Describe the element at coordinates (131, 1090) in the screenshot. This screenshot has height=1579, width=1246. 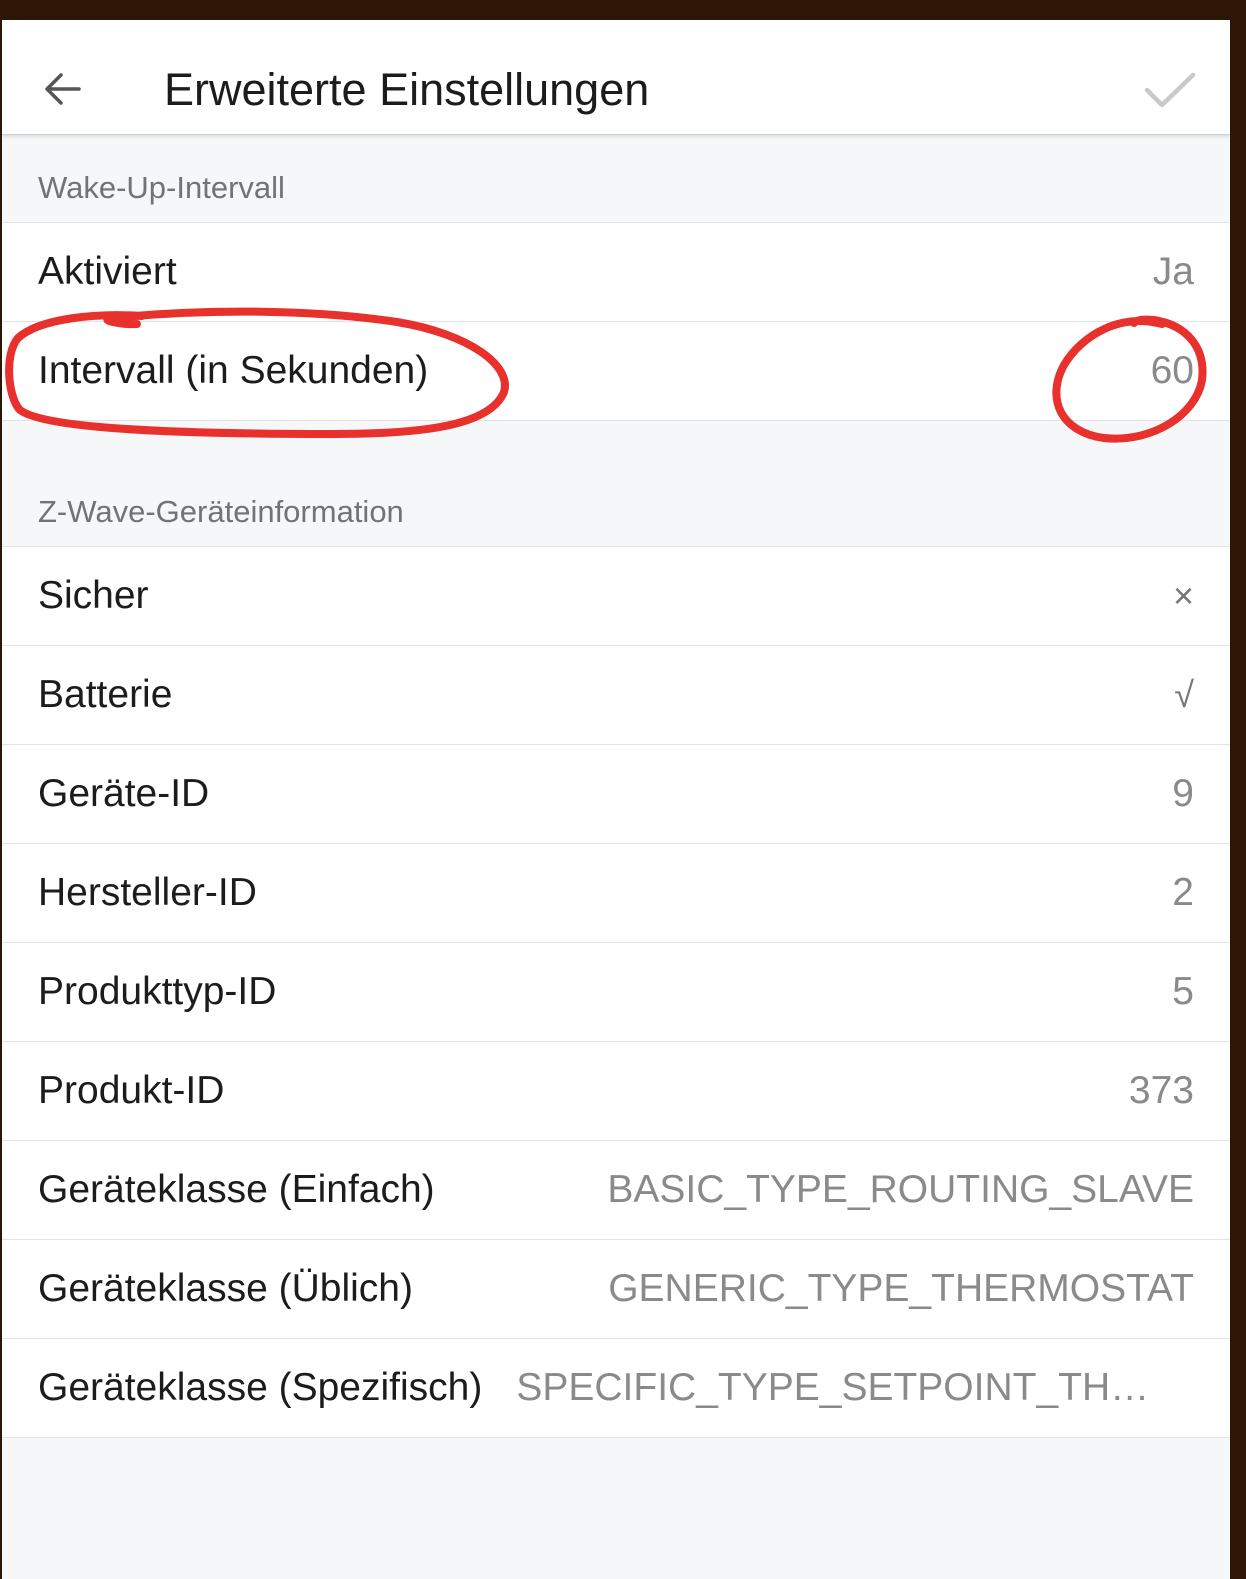
I see `row-label: Produkt-ID` at that location.